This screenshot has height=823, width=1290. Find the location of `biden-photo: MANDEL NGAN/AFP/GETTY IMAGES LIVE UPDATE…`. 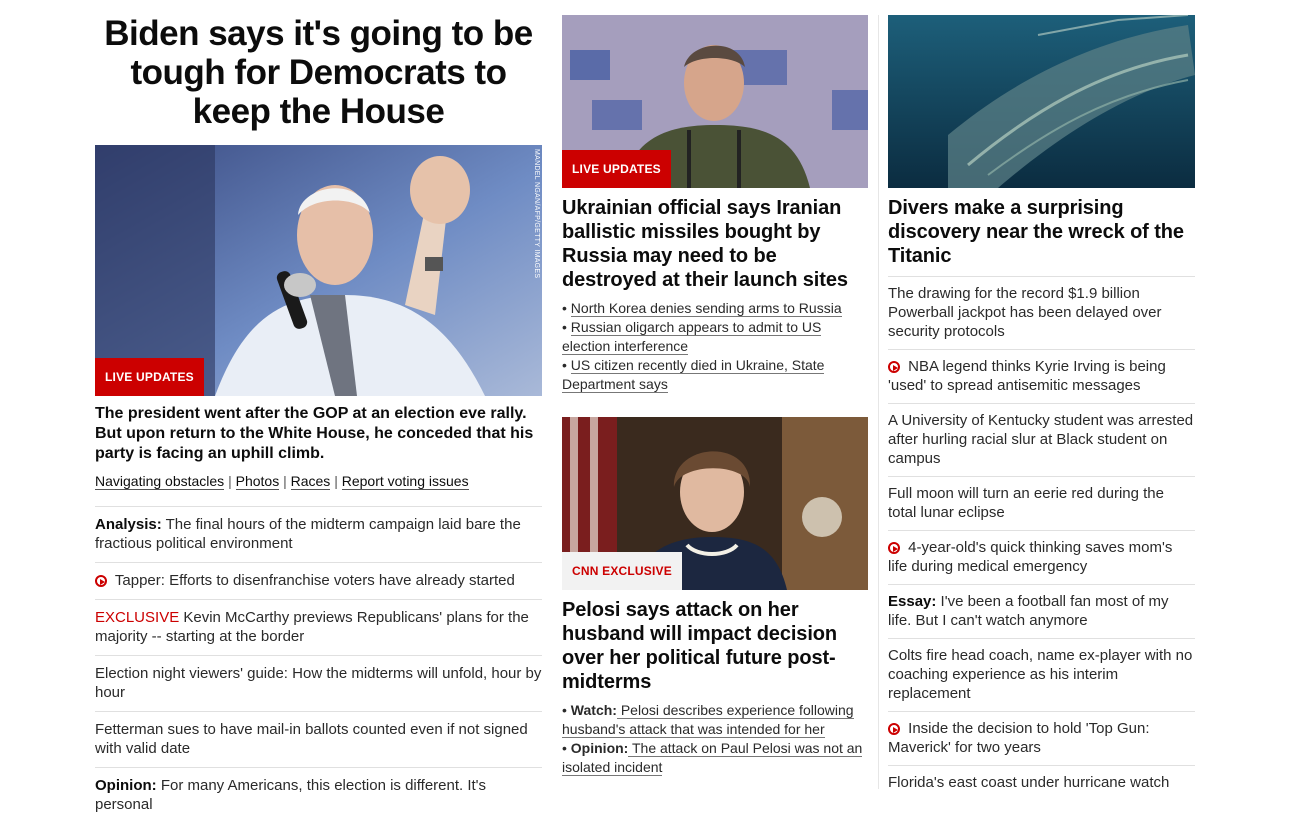

biden-photo: MANDEL NGAN/AFP/GETTY IMAGES LIVE UPDATE… is located at coordinates (318, 270).